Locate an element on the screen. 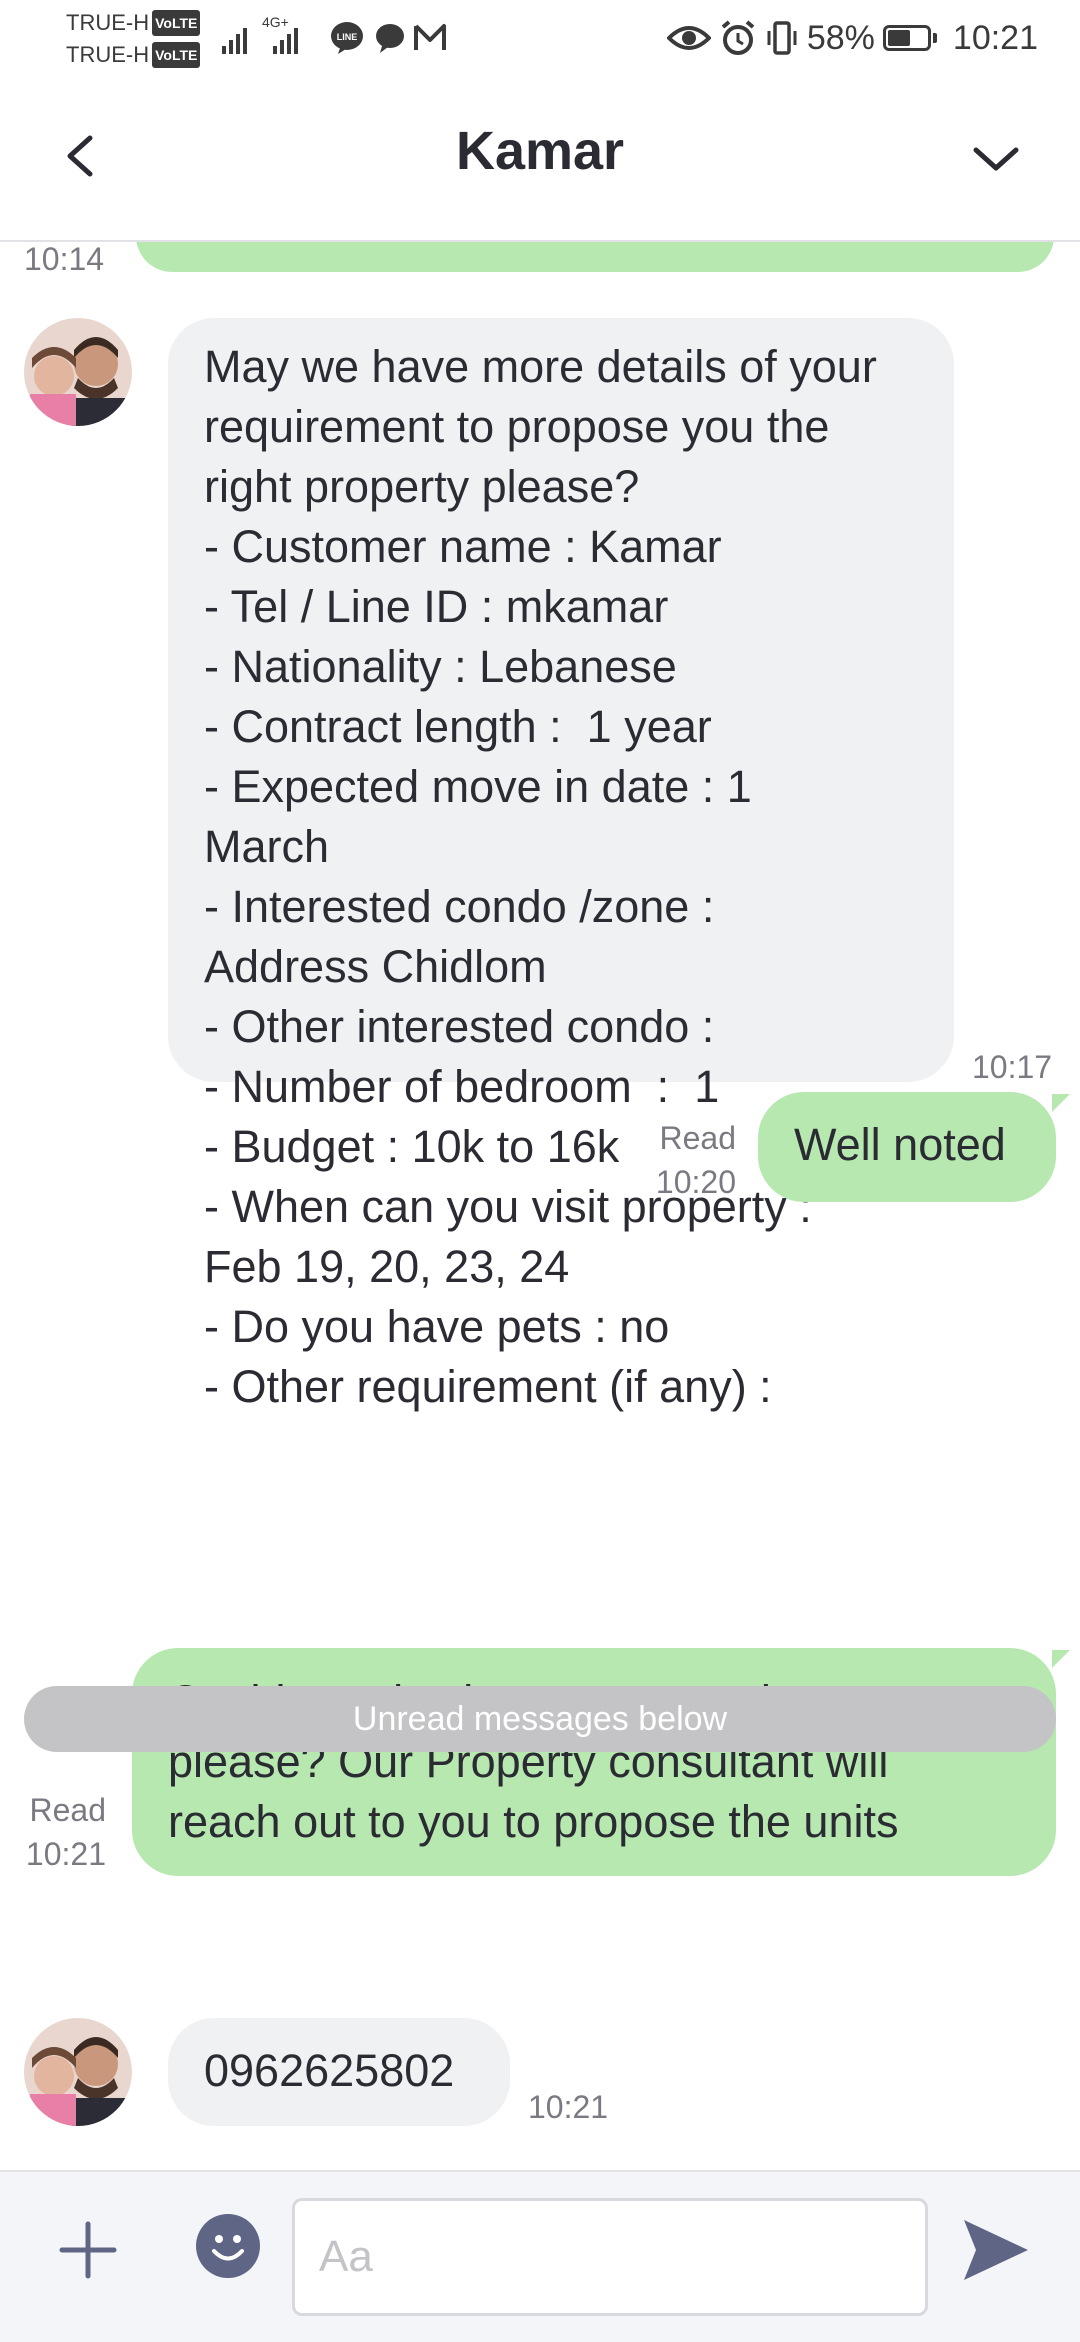 This screenshot has width=1080, height=2342. gmail-icon is located at coordinates (430, 37).